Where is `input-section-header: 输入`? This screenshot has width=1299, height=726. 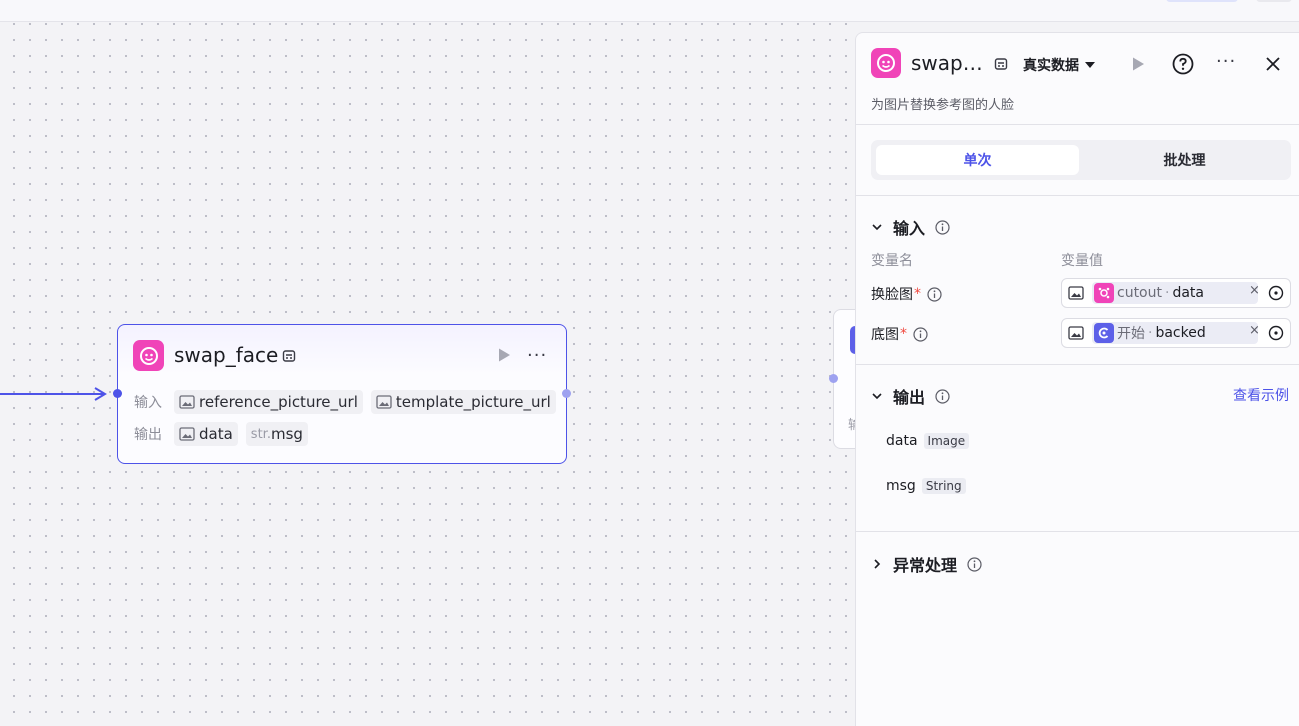
input-section-header: 输入 is located at coordinates (910, 227).